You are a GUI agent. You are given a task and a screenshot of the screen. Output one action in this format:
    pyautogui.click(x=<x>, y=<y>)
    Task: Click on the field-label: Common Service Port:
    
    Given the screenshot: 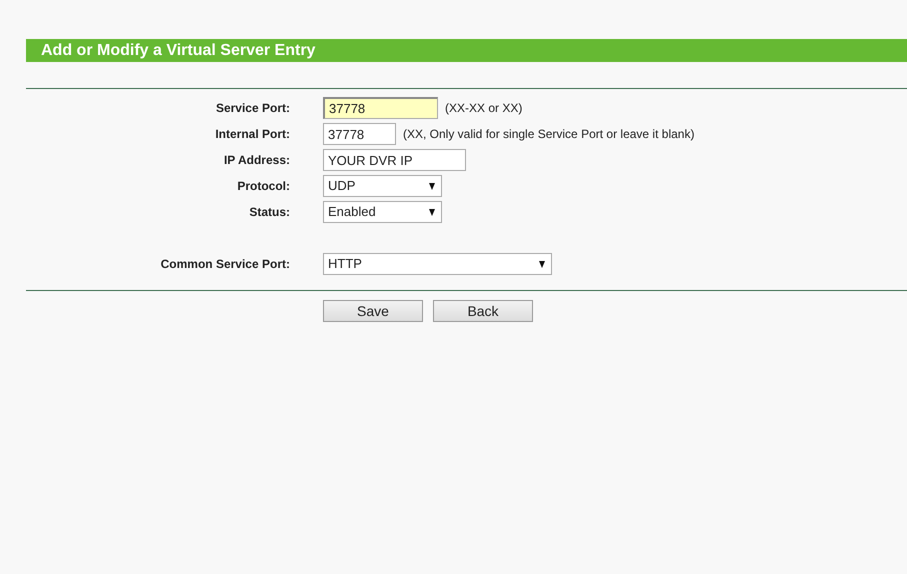 What is the action you would take?
    pyautogui.click(x=225, y=264)
    